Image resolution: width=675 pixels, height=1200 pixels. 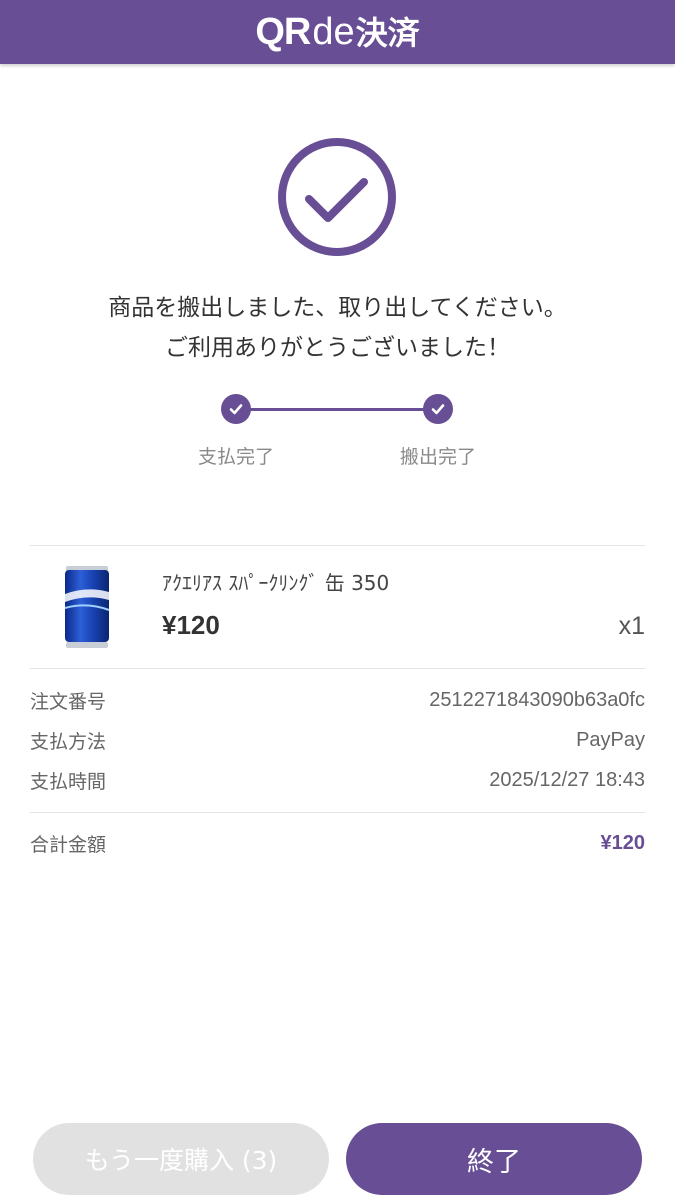 I want to click on total-row: 合計金額 ¥120, so click(x=337, y=843).